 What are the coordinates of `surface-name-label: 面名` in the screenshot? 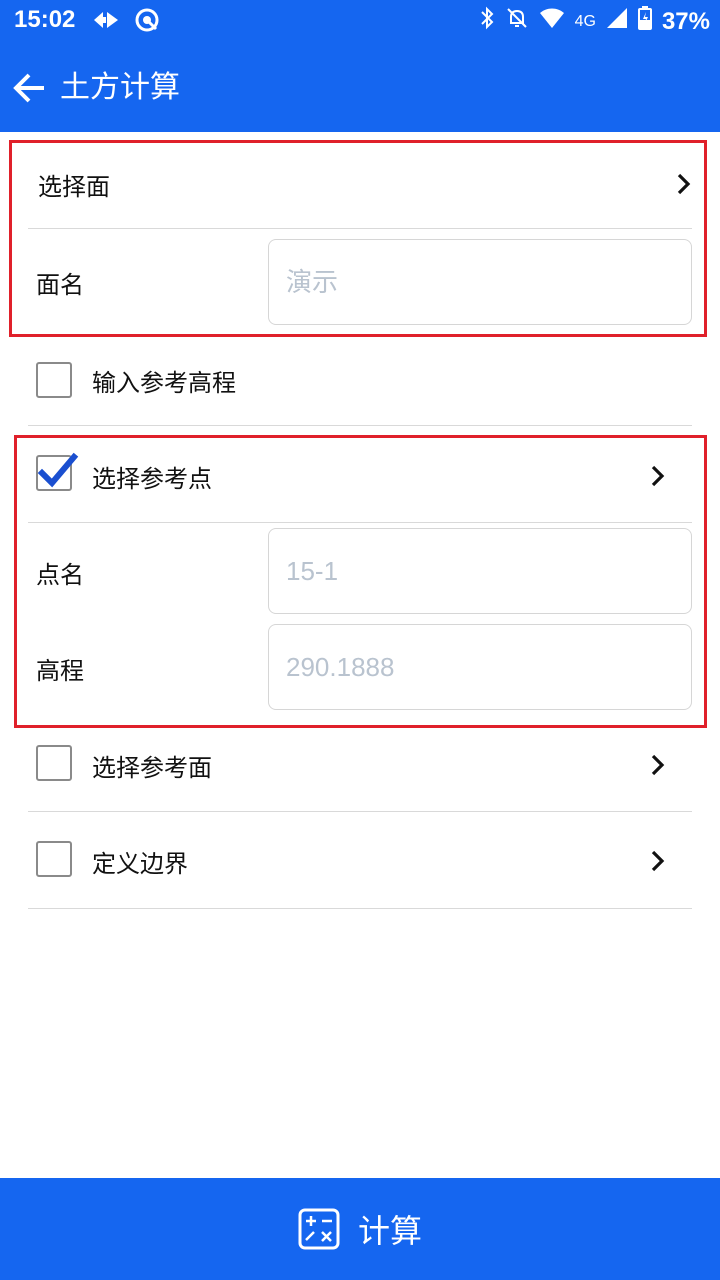 It's located at (60, 284).